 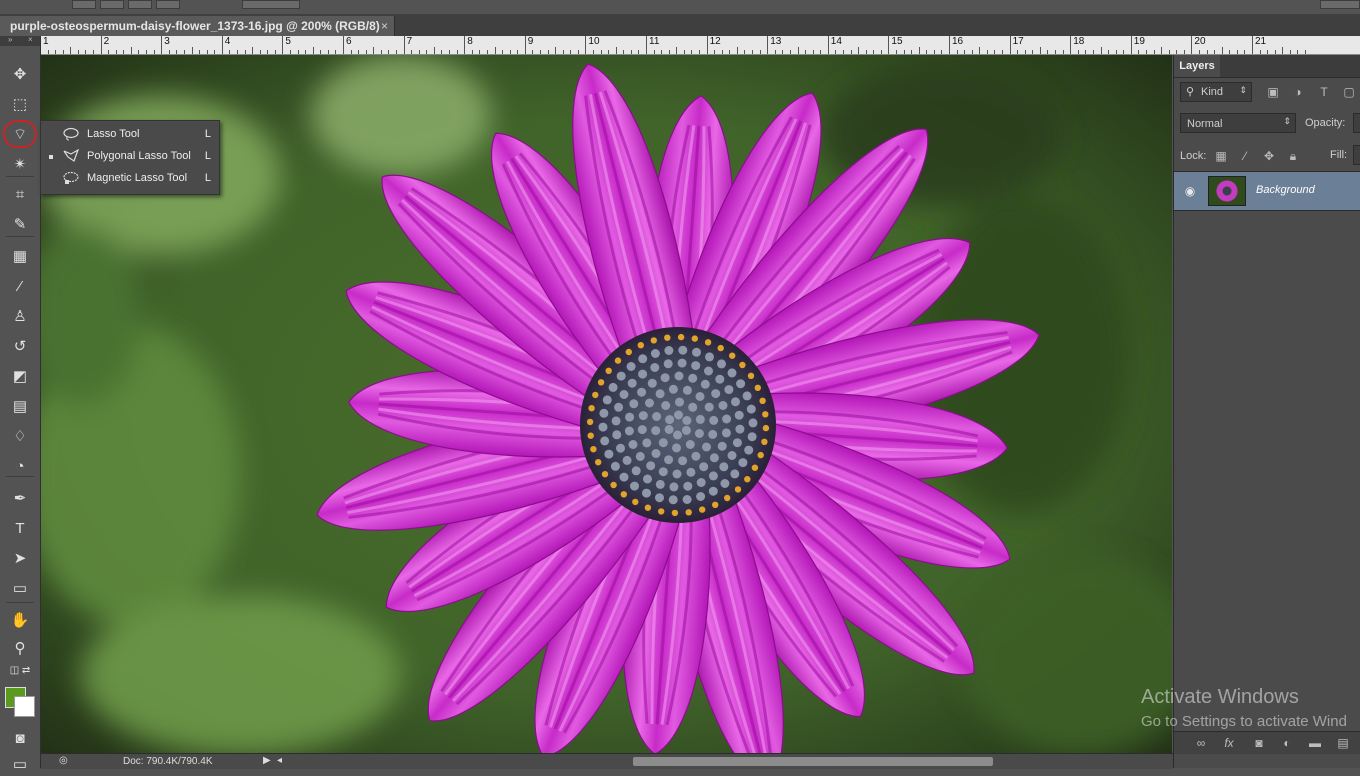 What do you see at coordinates (20, 620) in the screenshot?
I see `hand-tool-icon: ✋` at bounding box center [20, 620].